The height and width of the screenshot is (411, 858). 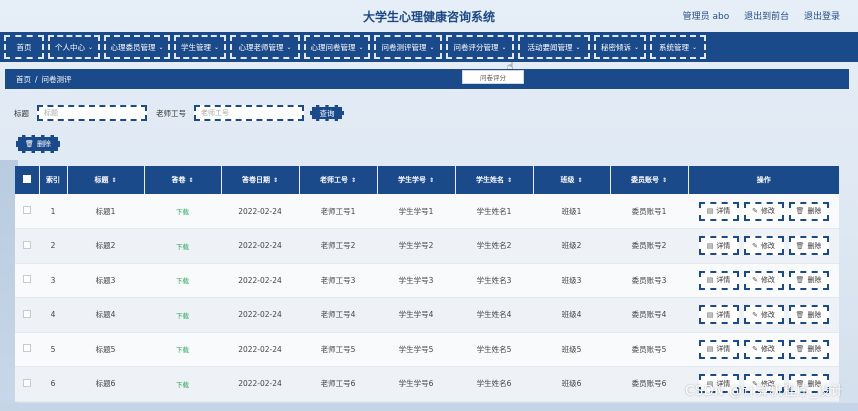 What do you see at coordinates (411, 180) in the screenshot?
I see `col-label: 学生学号` at bounding box center [411, 180].